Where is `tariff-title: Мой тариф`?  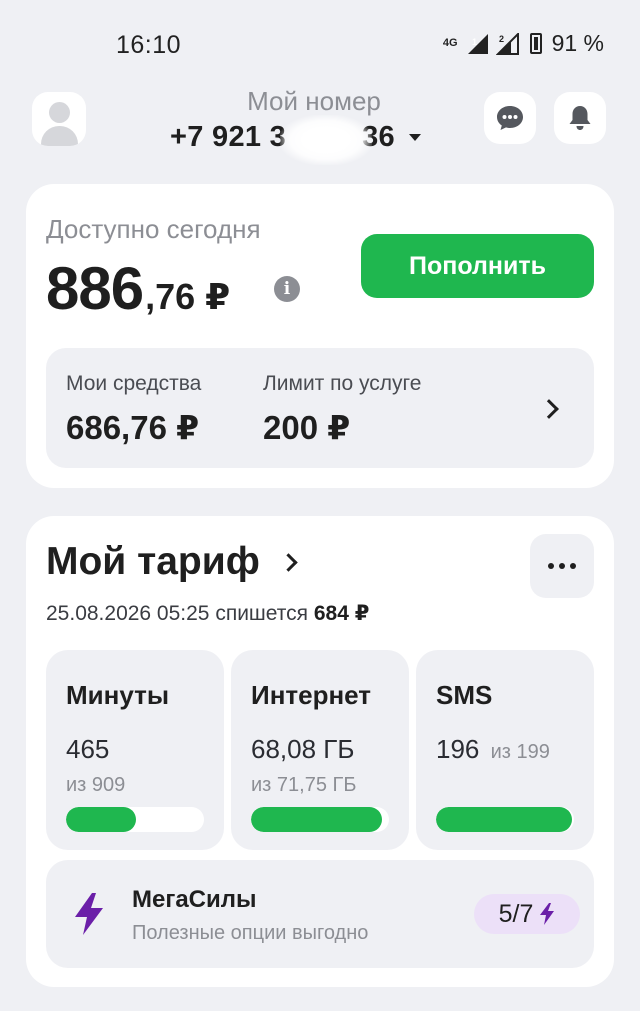 tariff-title: Мой тариф is located at coordinates (153, 561).